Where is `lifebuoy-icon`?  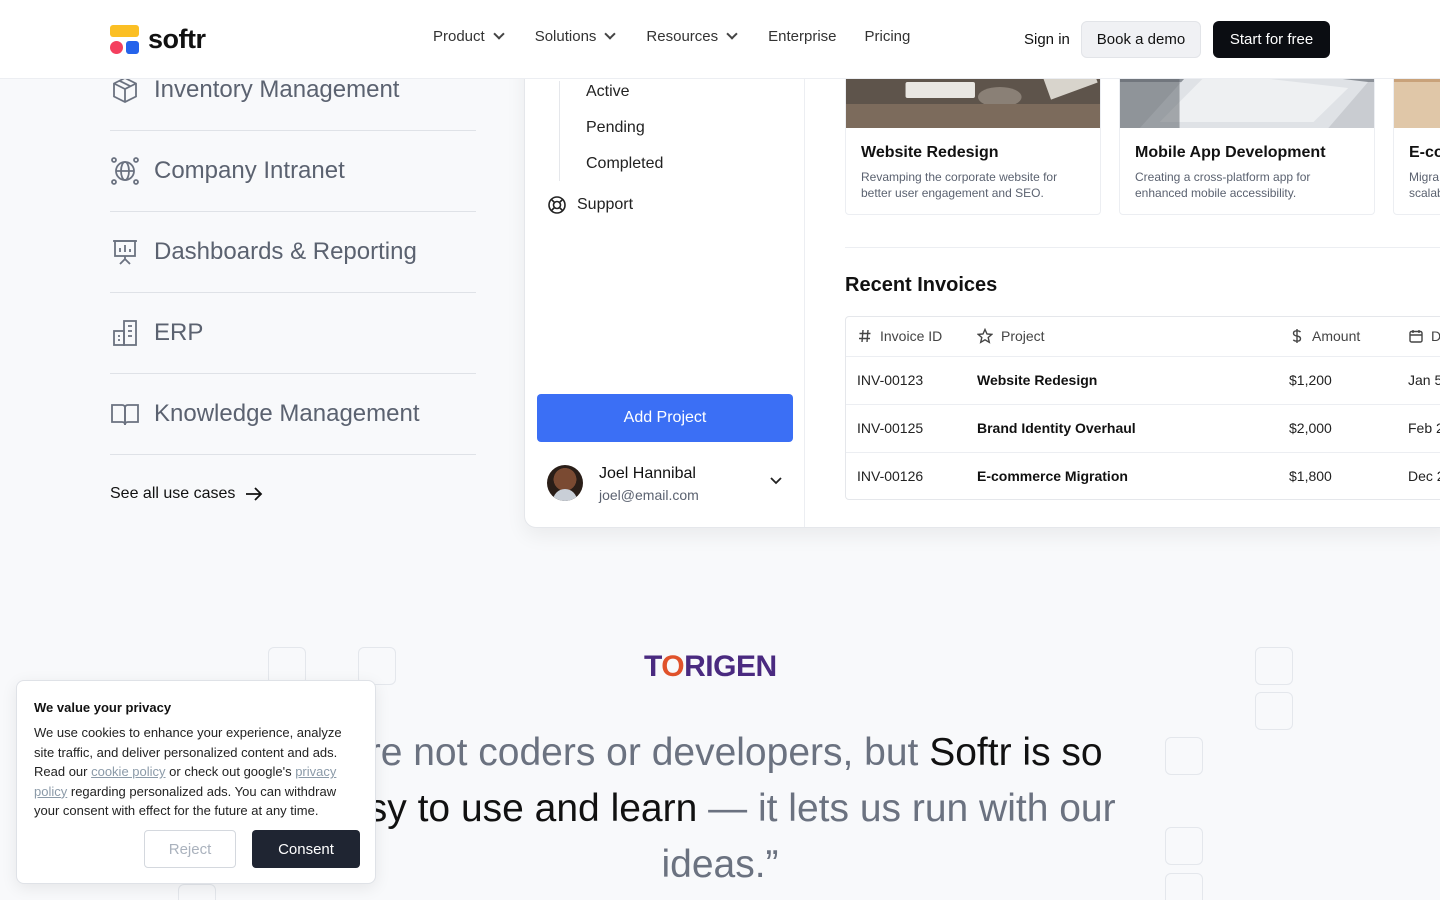
lifebuoy-icon is located at coordinates (557, 205).